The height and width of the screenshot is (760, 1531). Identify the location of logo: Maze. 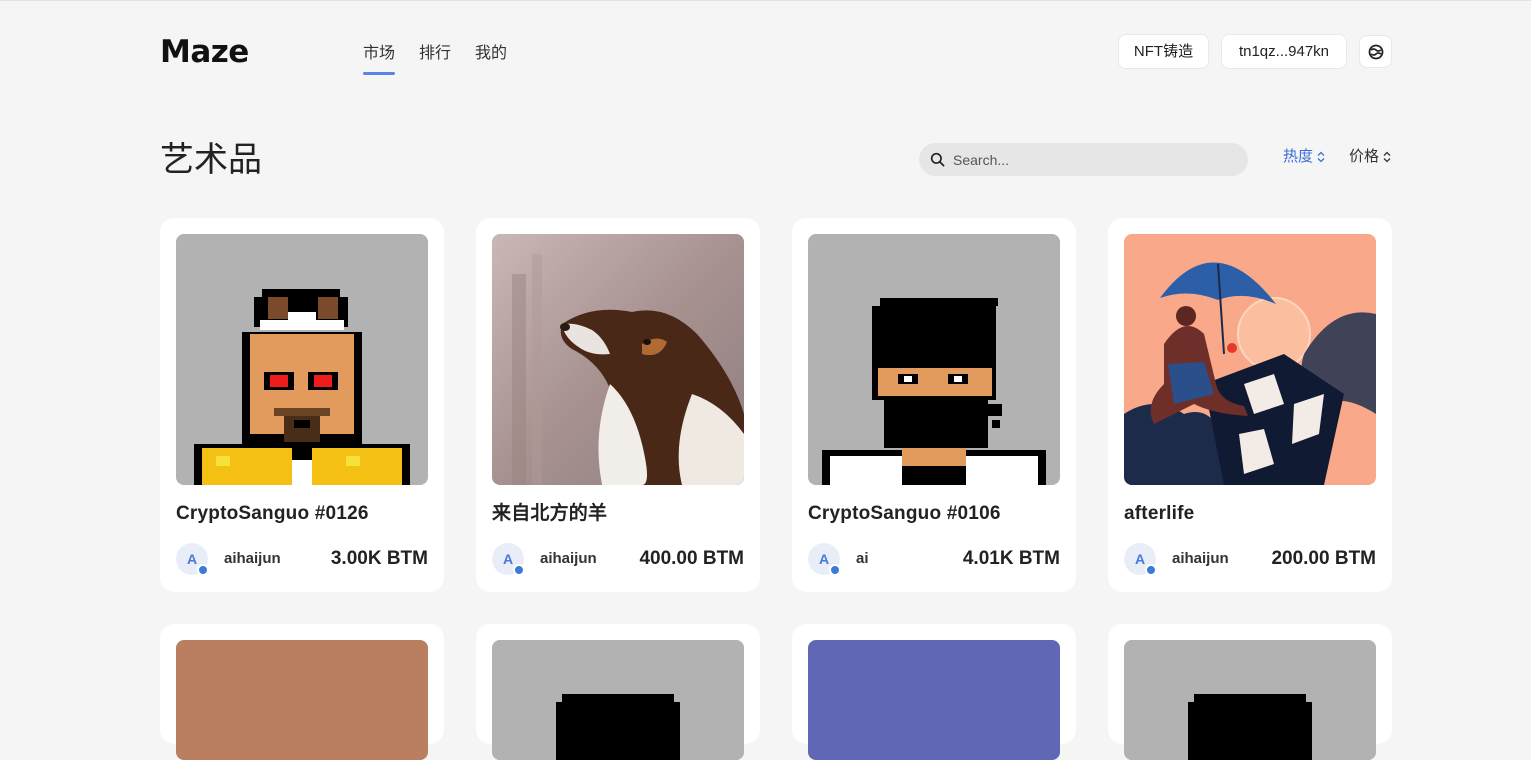
(204, 52).